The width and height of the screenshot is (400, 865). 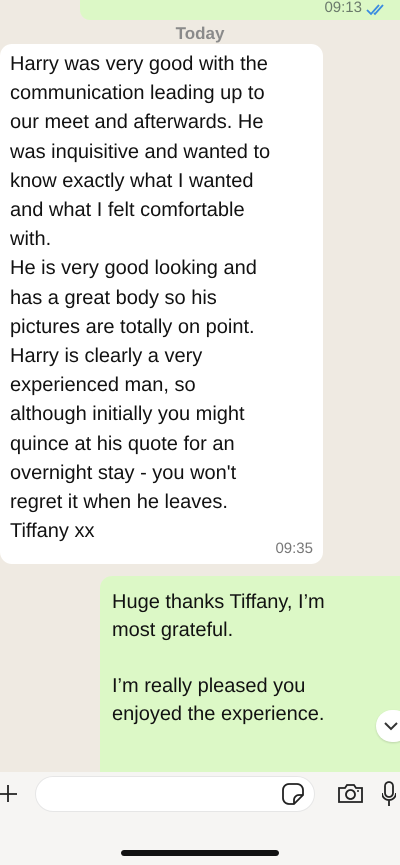 I want to click on chevron-down-icon, so click(x=391, y=726).